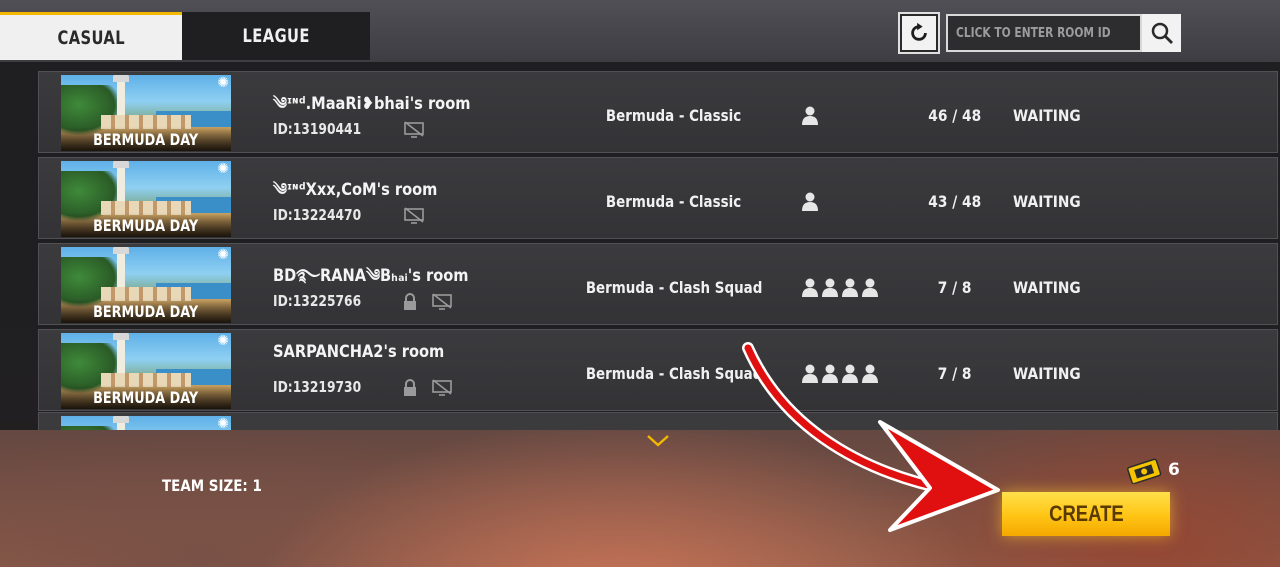 Image resolution: width=1280 pixels, height=567 pixels. I want to click on room-id: ID:13190441, so click(317, 129).